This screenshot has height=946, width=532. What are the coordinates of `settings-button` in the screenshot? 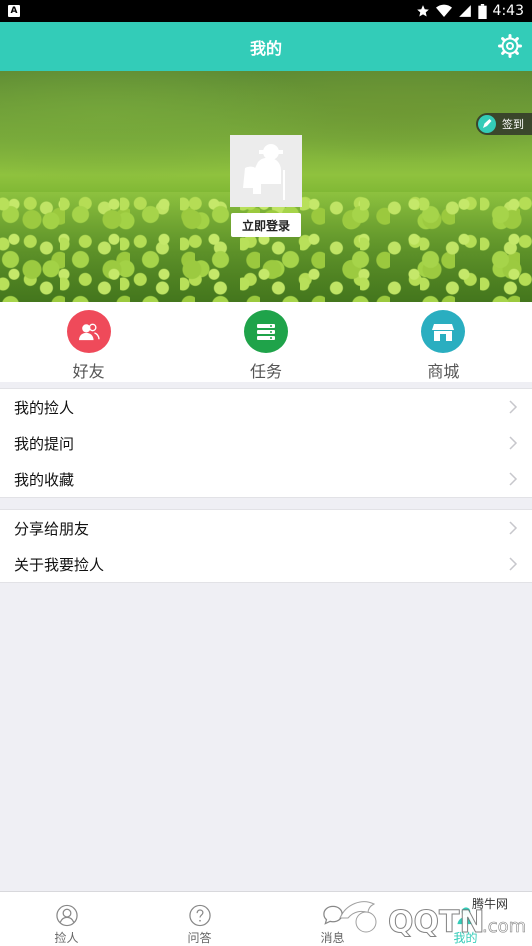 It's located at (510, 46).